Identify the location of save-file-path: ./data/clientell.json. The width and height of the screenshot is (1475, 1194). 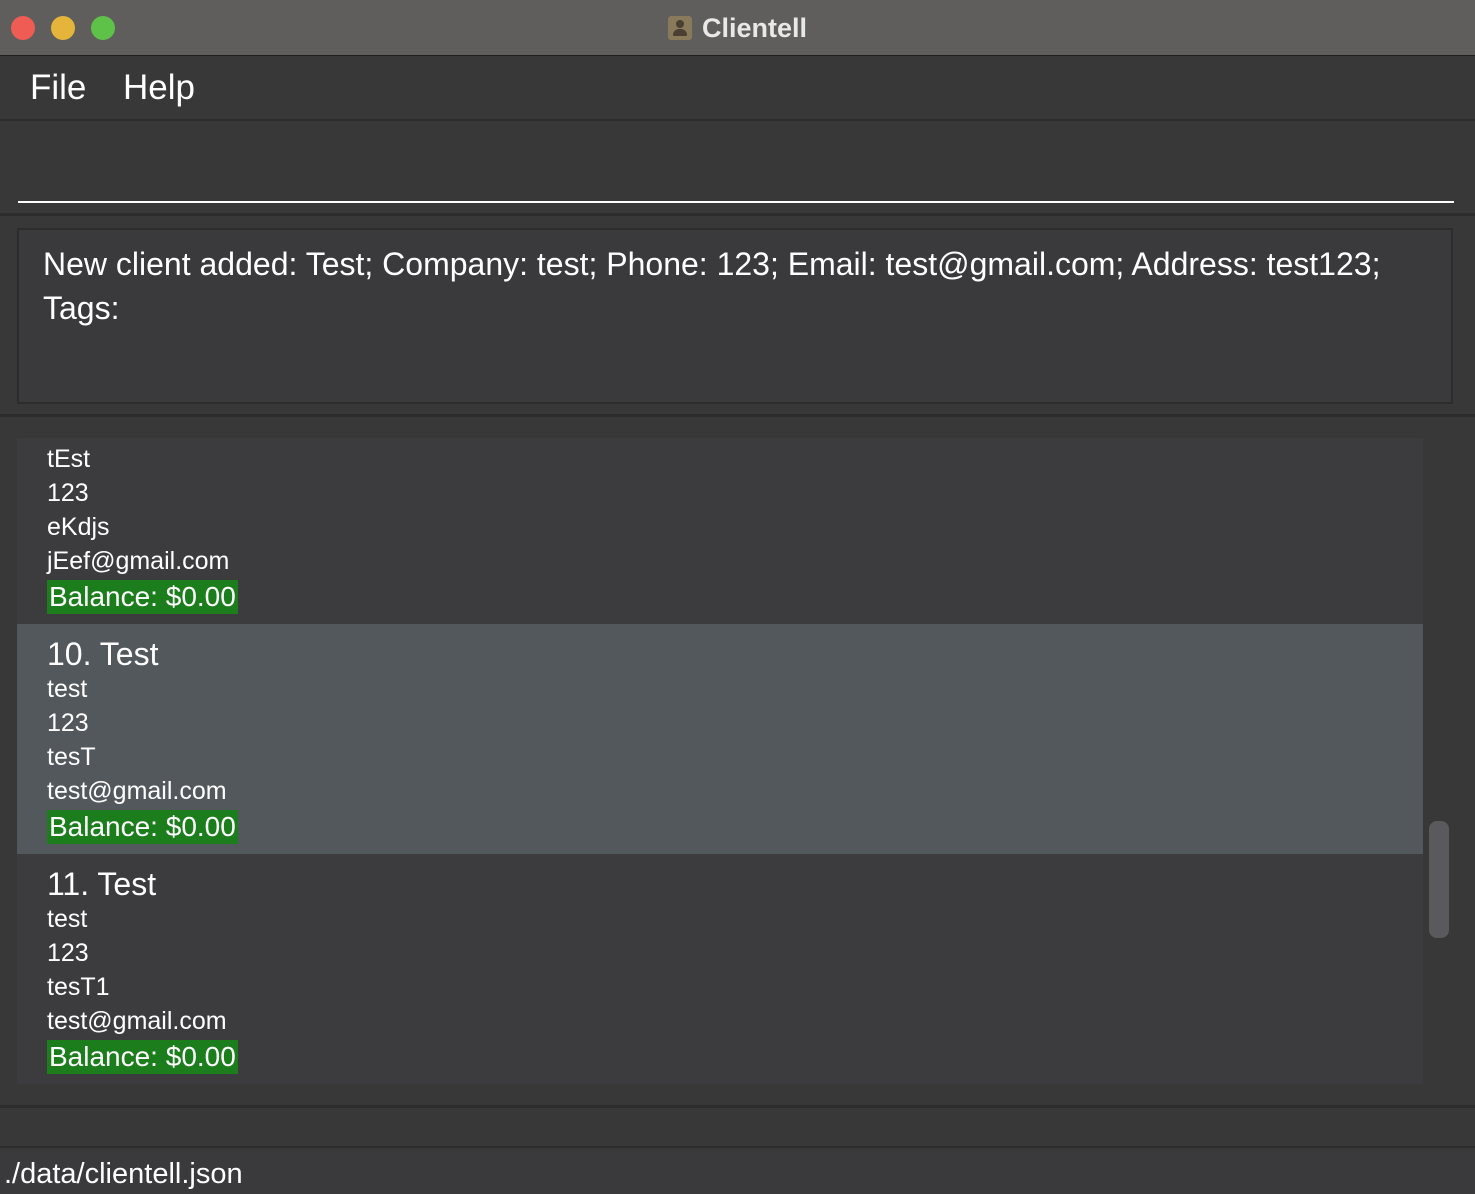
(123, 1174).